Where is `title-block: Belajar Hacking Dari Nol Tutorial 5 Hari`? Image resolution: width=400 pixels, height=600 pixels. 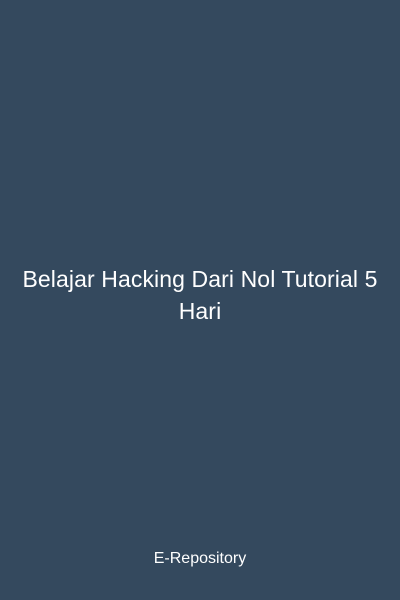 title-block: Belajar Hacking Dari Nol Tutorial 5 Hari is located at coordinates (200, 295).